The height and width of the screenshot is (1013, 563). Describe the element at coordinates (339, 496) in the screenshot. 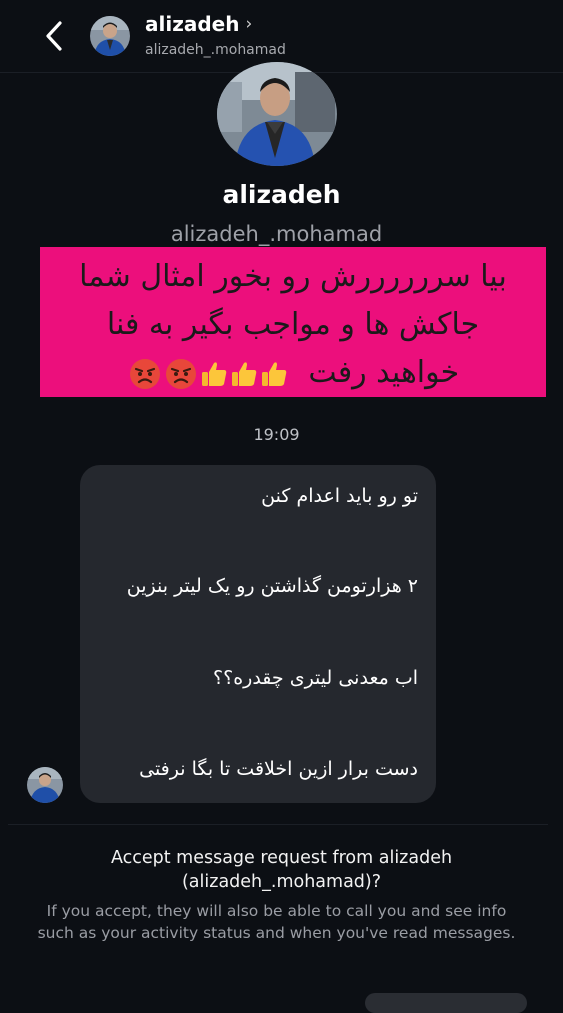

I see `message-text: تو رو باید اعدام کنن` at that location.